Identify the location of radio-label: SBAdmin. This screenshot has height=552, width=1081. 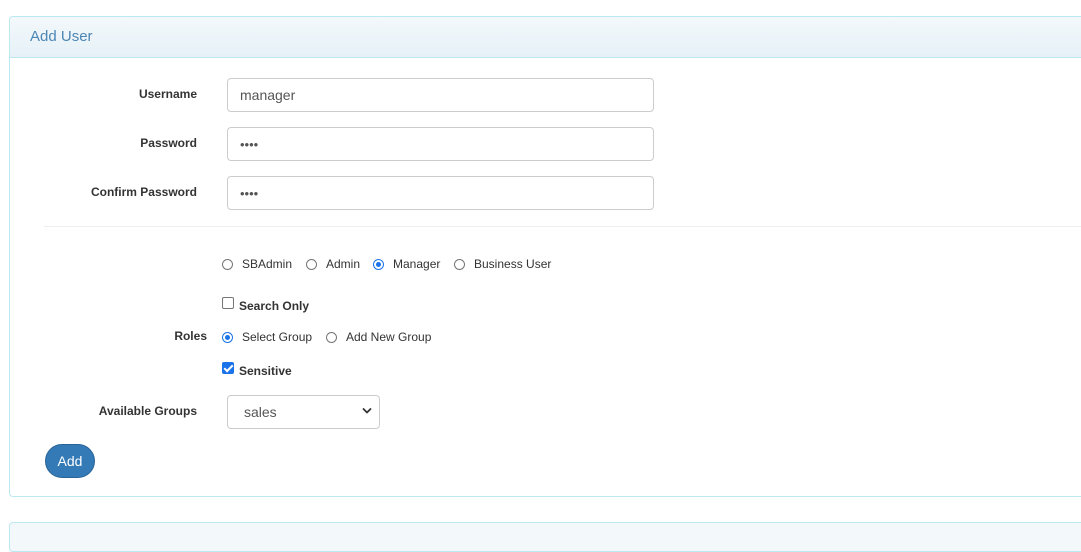
(267, 264).